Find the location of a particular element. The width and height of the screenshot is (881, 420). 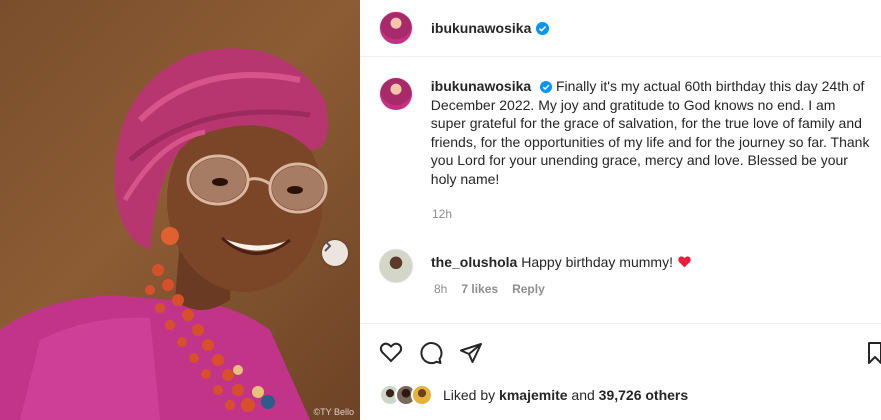

commenter-username: the_olushola is located at coordinates (474, 262).